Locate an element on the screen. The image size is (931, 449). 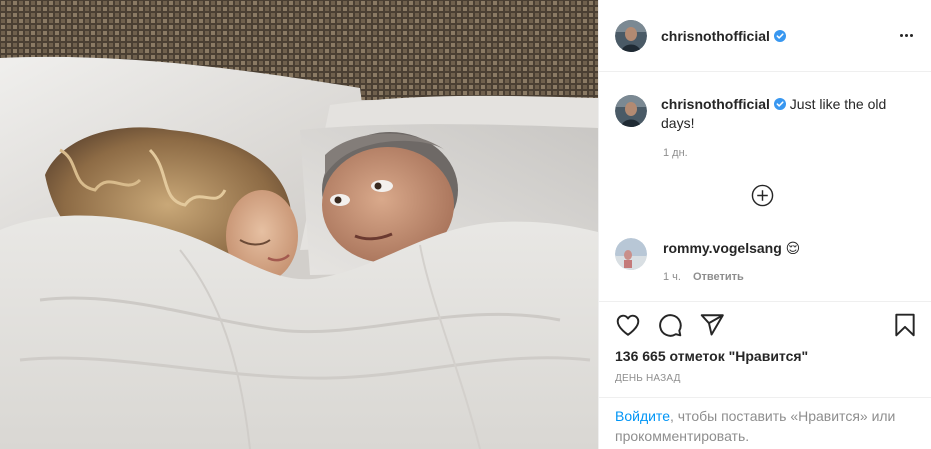
comment-username: rommy.vogelsang is located at coordinates (722, 248).